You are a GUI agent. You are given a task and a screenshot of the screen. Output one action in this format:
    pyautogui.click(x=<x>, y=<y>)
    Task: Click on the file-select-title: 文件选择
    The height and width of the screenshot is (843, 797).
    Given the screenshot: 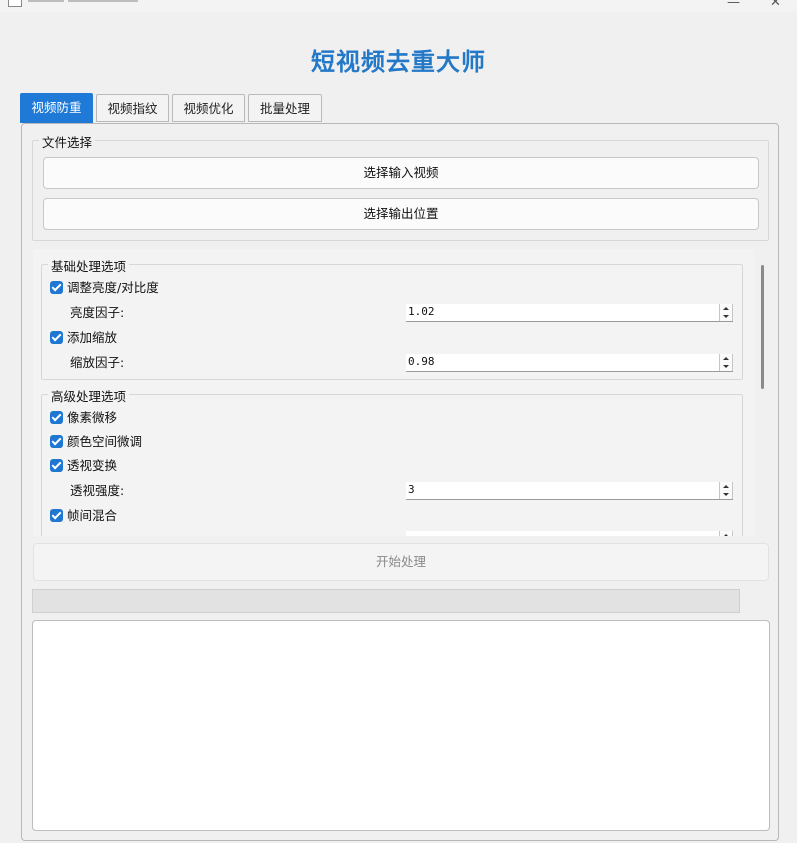 What is the action you would take?
    pyautogui.click(x=67, y=141)
    